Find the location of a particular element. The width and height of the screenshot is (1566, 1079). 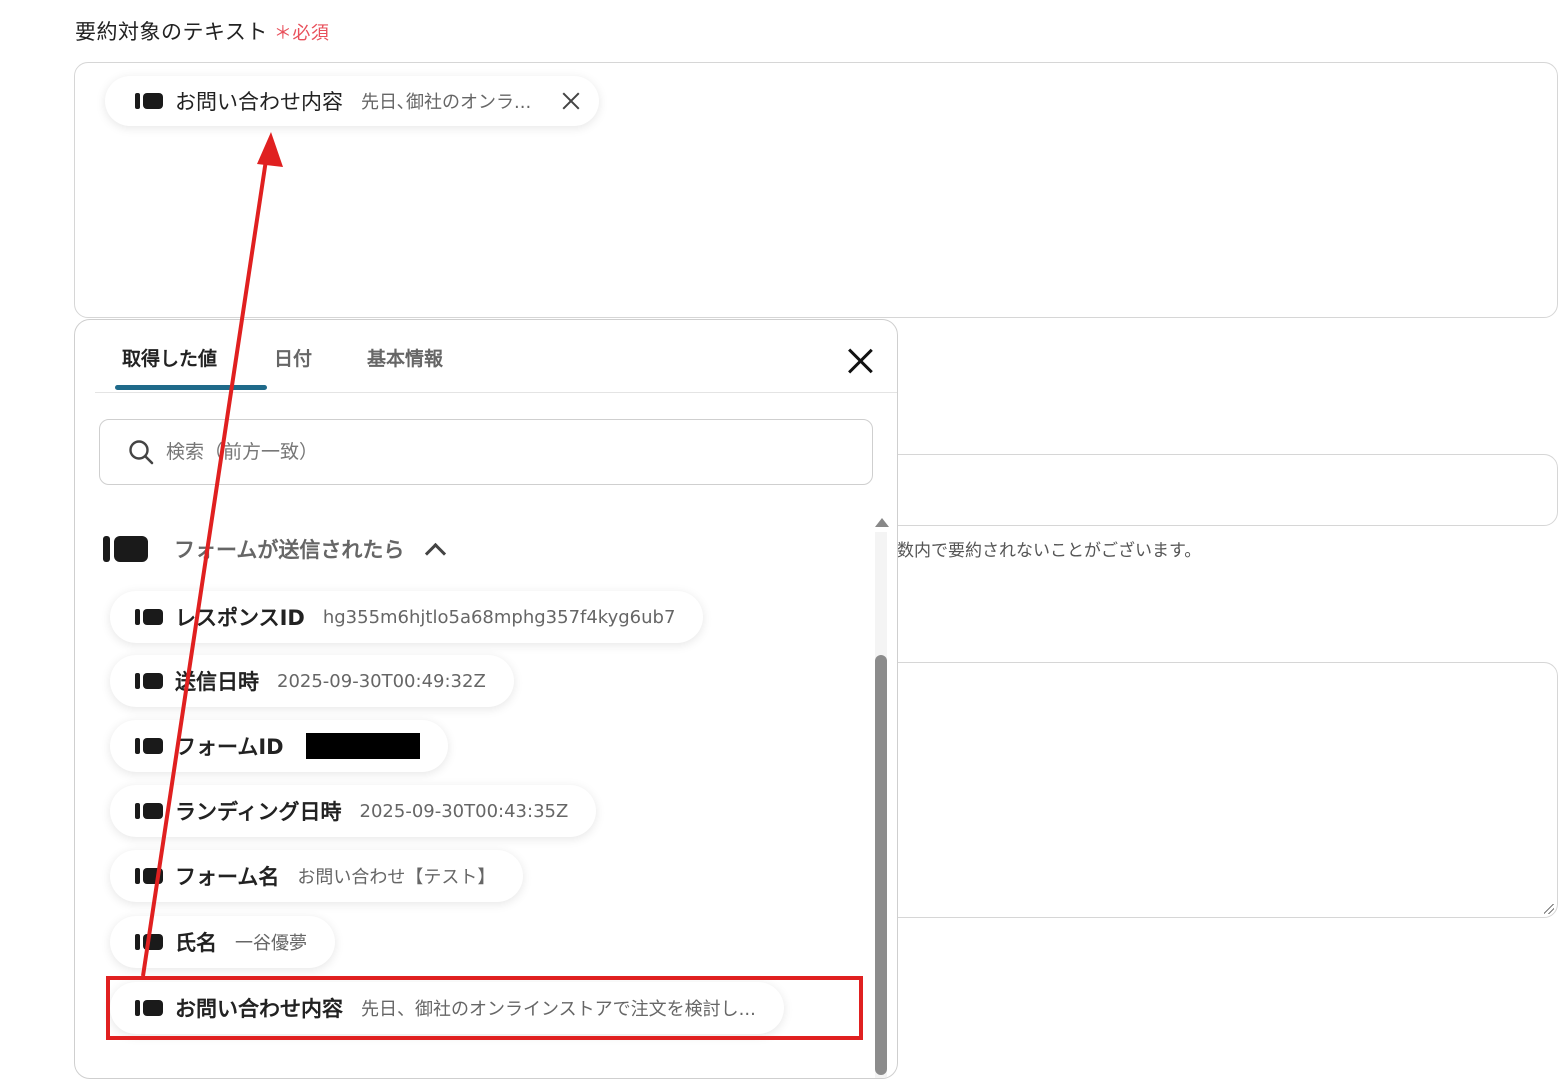

search-box is located at coordinates (486, 452).